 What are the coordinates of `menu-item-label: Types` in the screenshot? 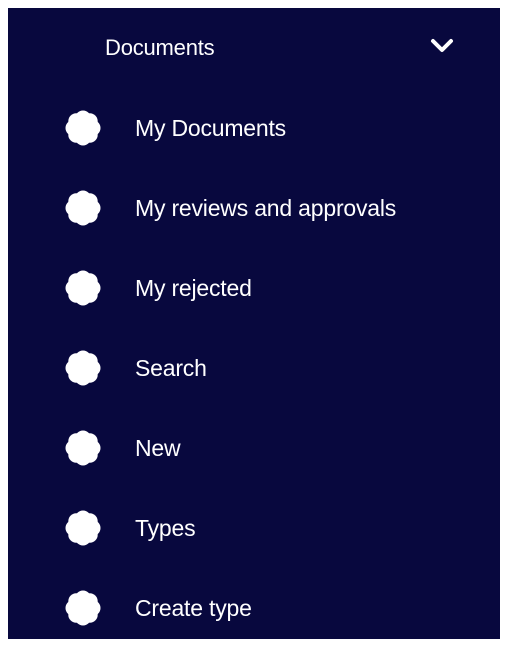 It's located at (165, 528).